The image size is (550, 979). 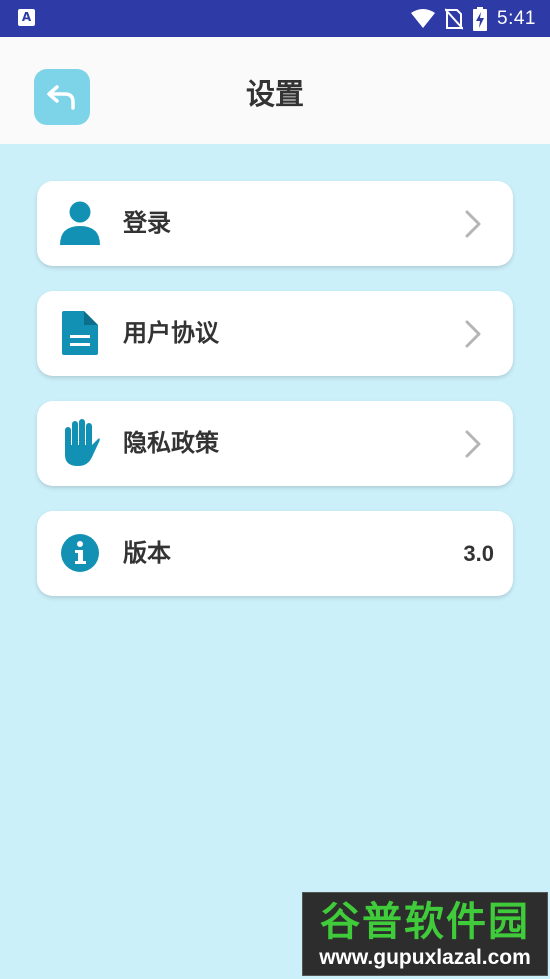 I want to click on menu-item-version: 版本 3.0, so click(x=275, y=553).